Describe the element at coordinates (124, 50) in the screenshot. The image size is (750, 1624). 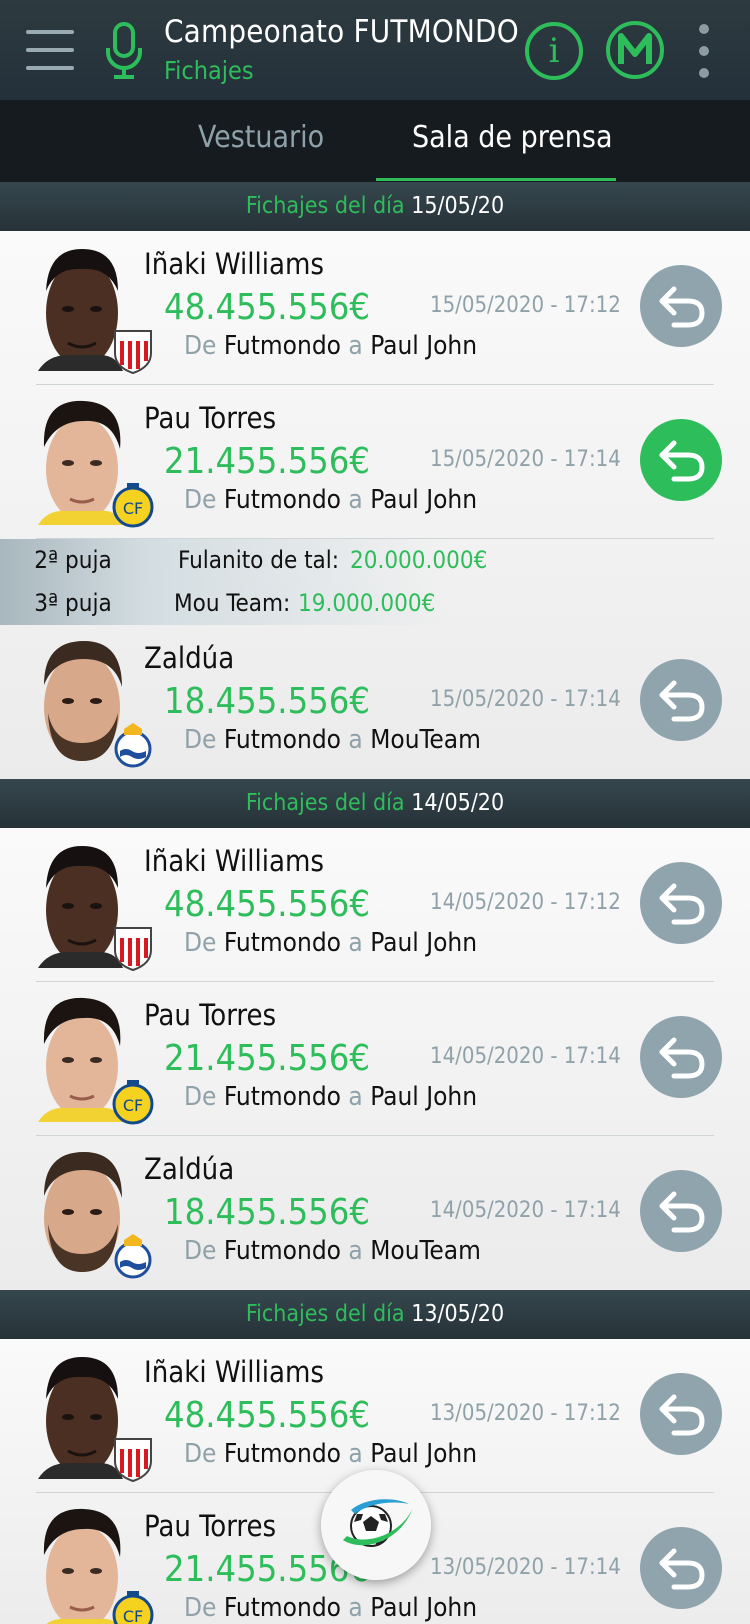
I see `microphone-icon` at that location.